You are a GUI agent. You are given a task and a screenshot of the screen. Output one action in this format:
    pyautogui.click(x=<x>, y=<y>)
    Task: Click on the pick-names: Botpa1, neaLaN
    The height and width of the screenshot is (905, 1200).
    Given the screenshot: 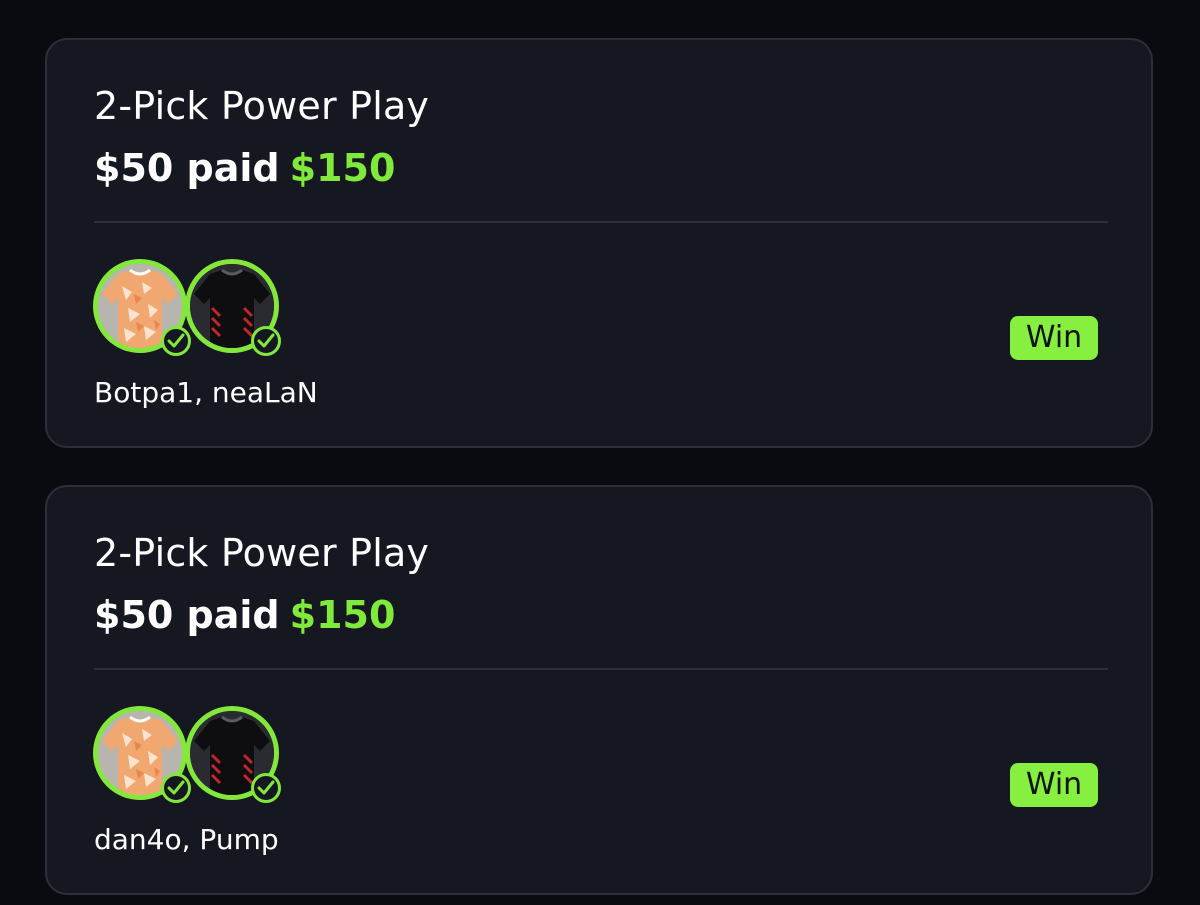 What is the action you would take?
    pyautogui.click(x=206, y=392)
    